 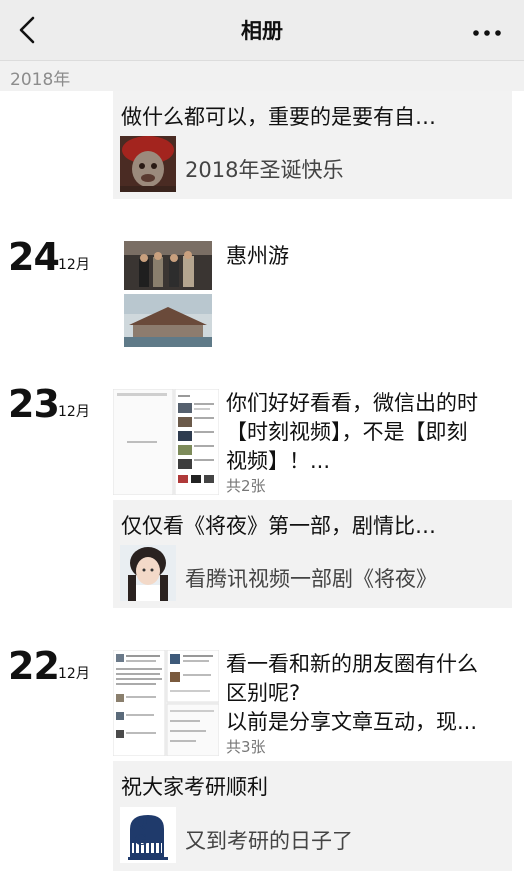 What do you see at coordinates (312, 816) in the screenshot?
I see `shared-post-card: 祝大家考研顺利 Q G 又到考研的日子了` at bounding box center [312, 816].